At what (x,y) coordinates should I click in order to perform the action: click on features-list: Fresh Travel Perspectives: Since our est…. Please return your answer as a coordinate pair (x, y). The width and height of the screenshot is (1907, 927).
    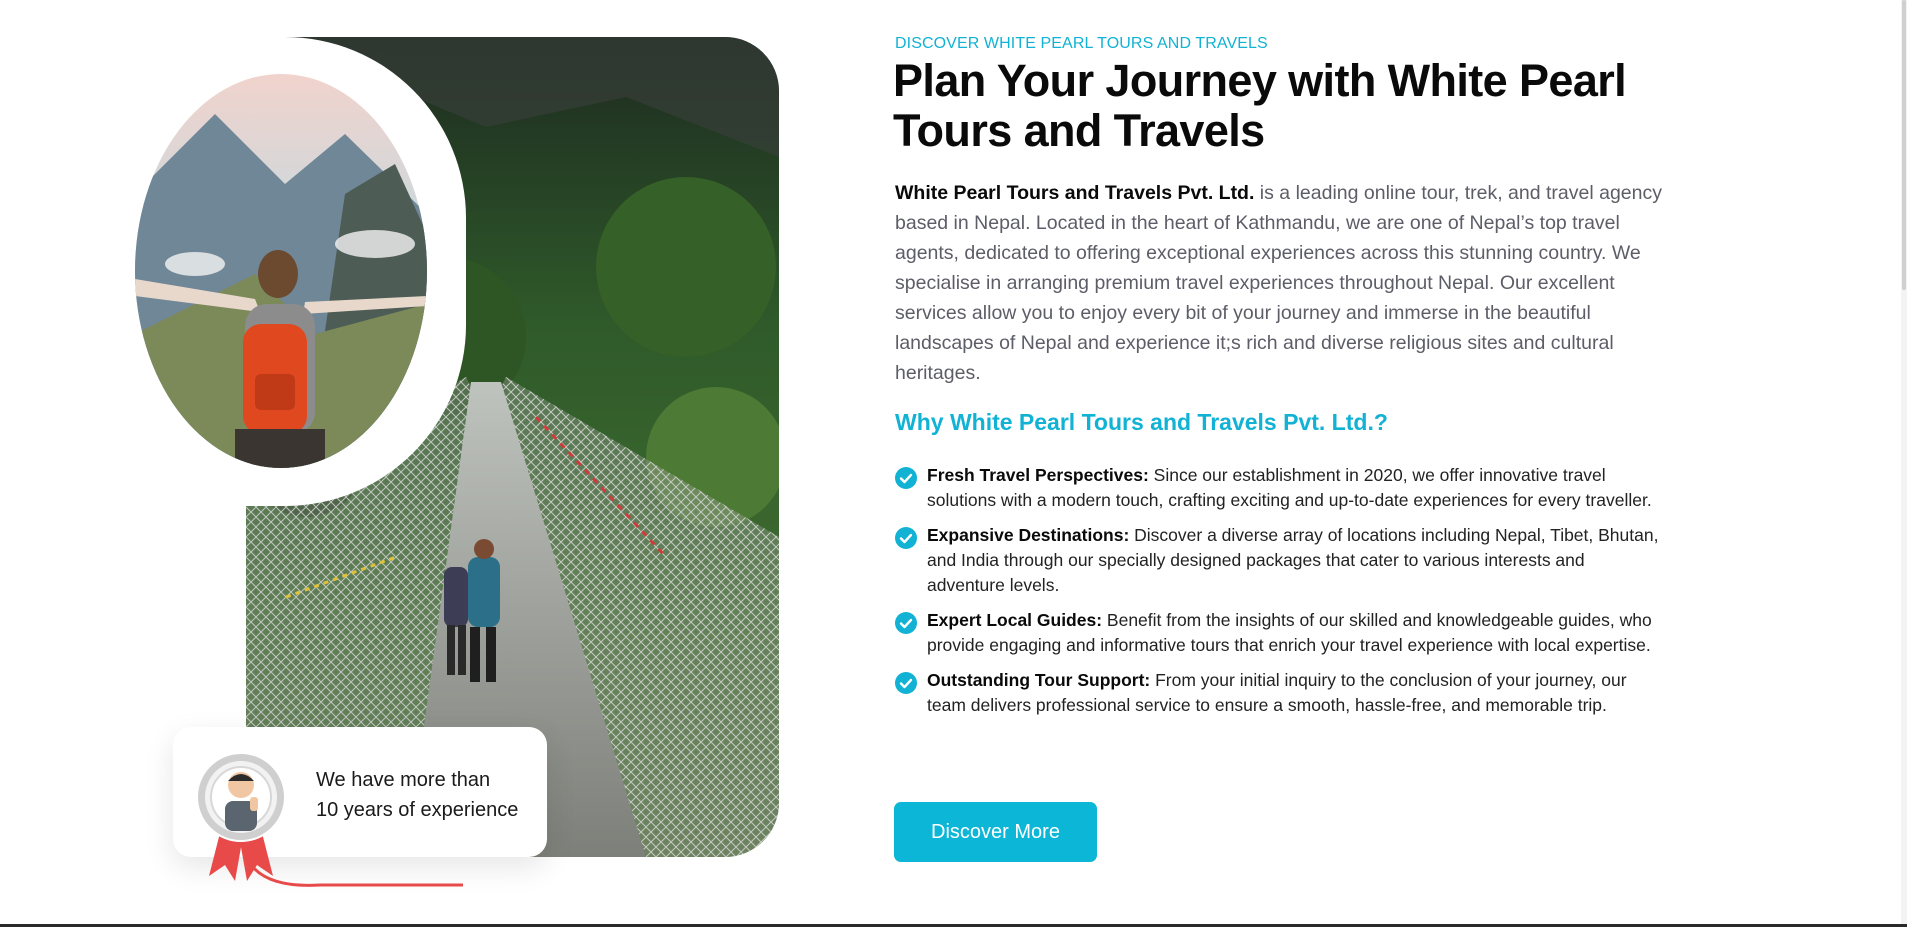
    Looking at the image, I should click on (1280, 595).